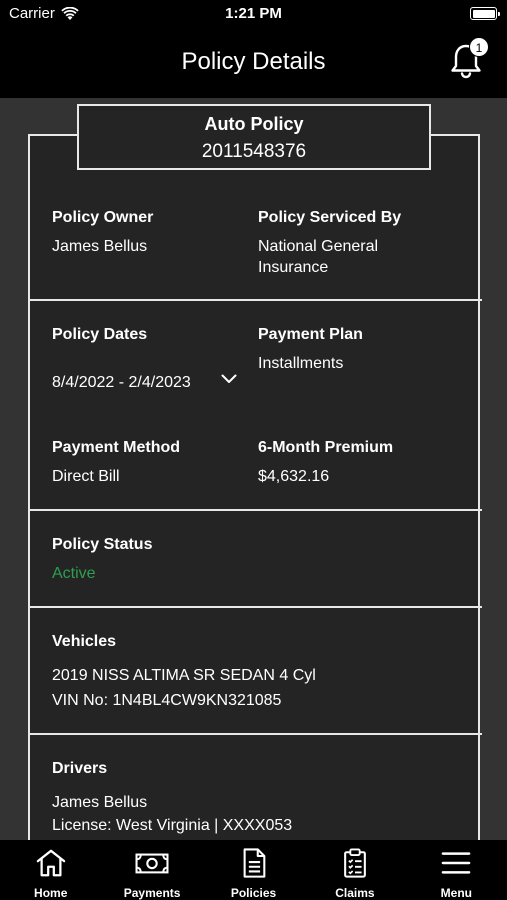 The height and width of the screenshot is (900, 507). Describe the element at coordinates (184, 675) in the screenshot. I see `vehicle-name: 2019 NISS ALTIMA SR SEDAN 4 Cyl` at that location.